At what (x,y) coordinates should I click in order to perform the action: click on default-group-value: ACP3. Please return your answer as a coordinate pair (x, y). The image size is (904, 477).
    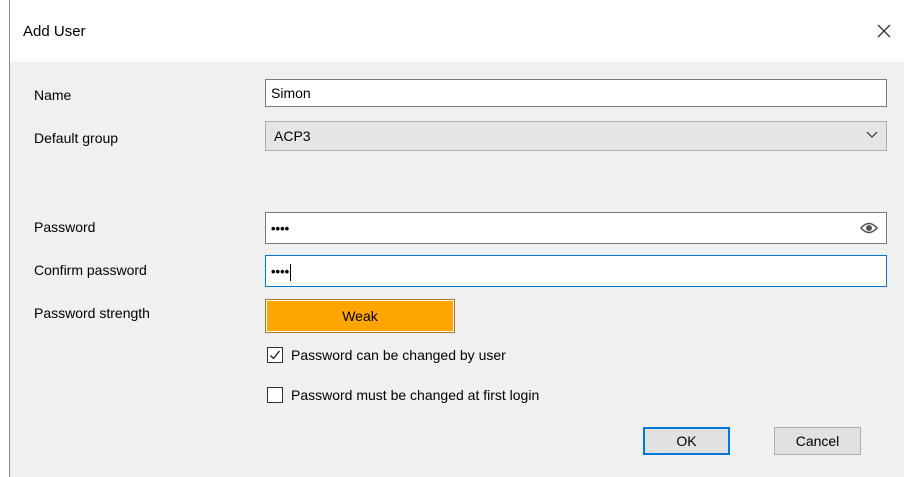
    Looking at the image, I should click on (292, 136).